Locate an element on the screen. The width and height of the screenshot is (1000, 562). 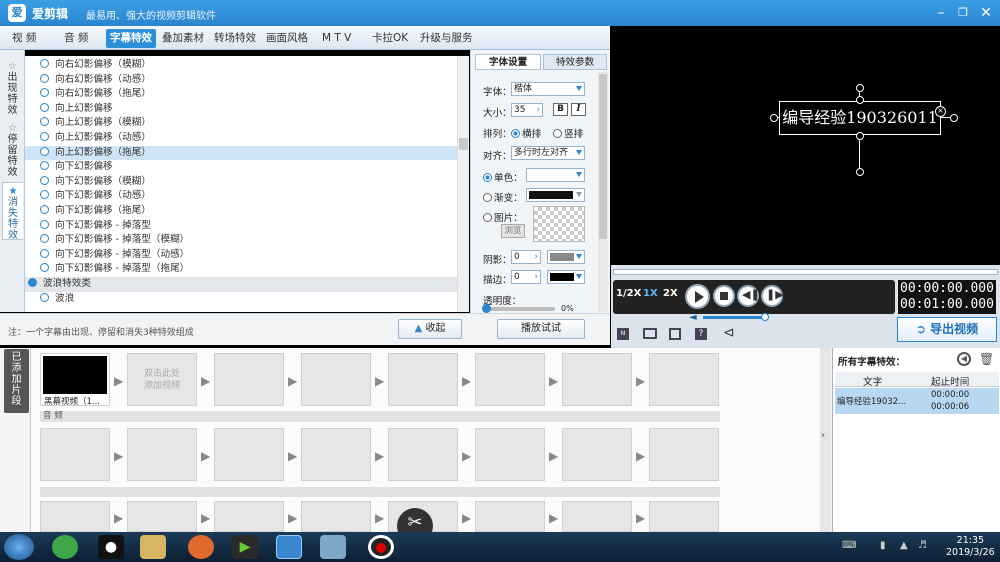
list-item: 向下幻影偏移（动感） is located at coordinates (241, 196).